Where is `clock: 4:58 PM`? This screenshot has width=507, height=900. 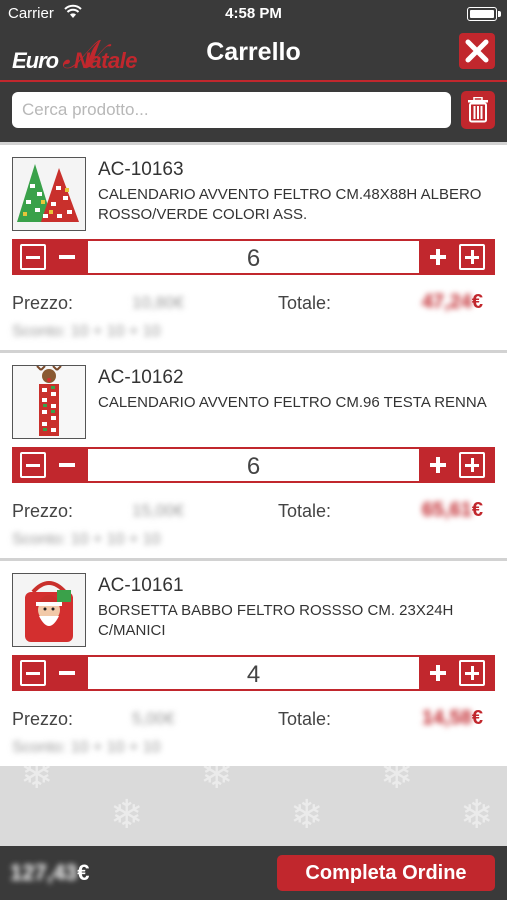 clock: 4:58 PM is located at coordinates (253, 13).